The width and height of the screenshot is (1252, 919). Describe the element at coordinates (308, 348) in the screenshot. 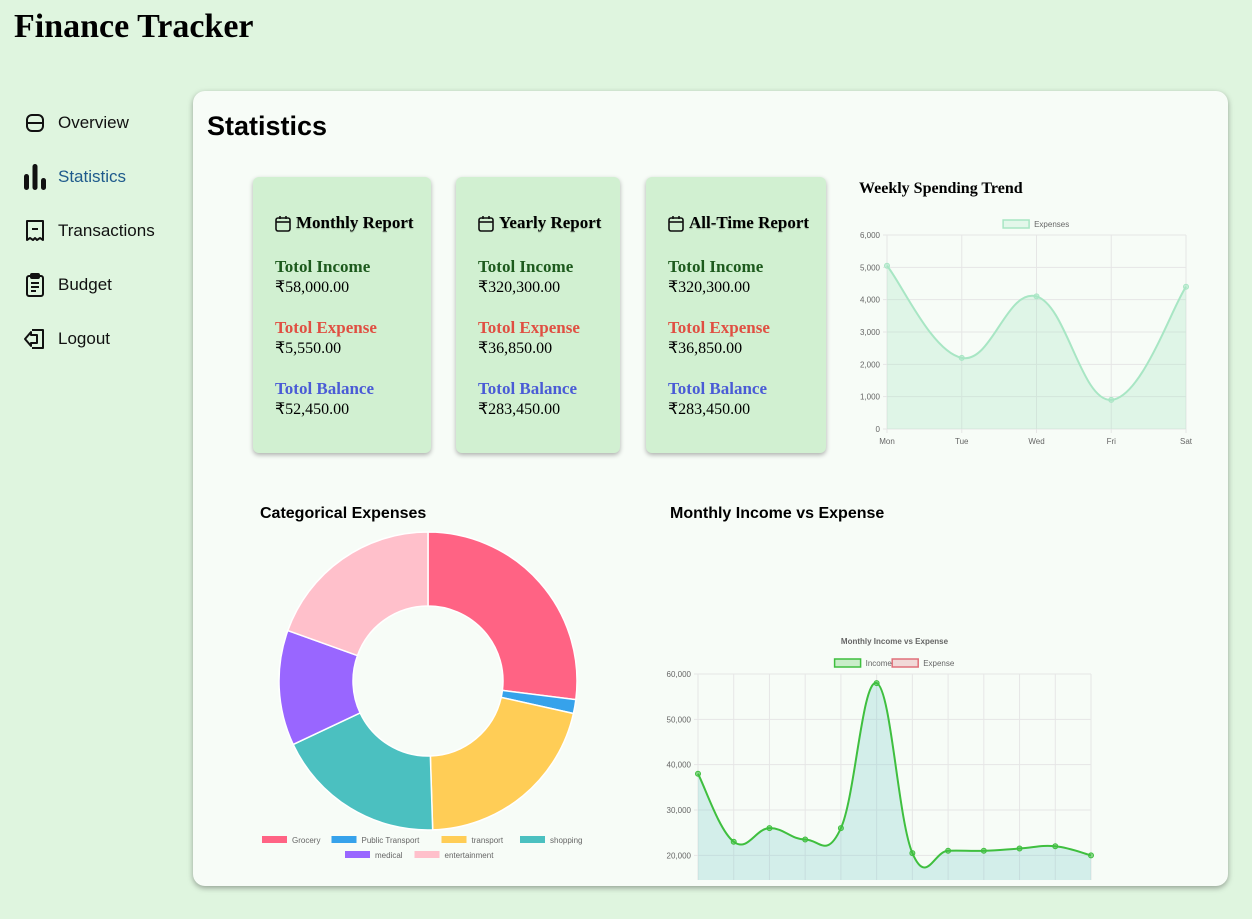

I see `expense-value: ₹5,550.00` at that location.